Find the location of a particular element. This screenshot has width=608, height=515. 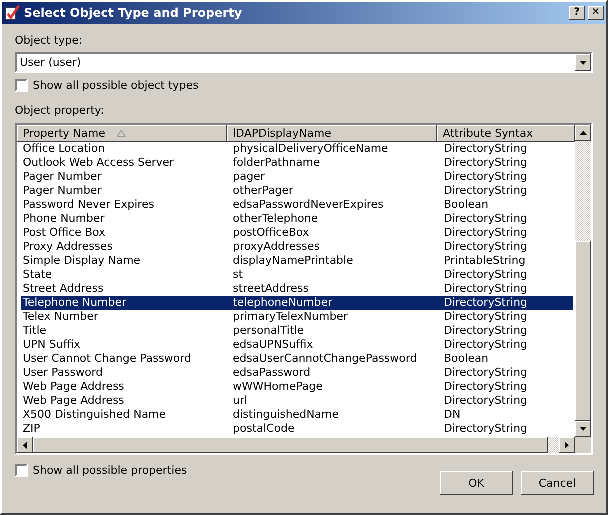

table-row: Phone Number otherTelephone DirectoryString is located at coordinates (297, 219).